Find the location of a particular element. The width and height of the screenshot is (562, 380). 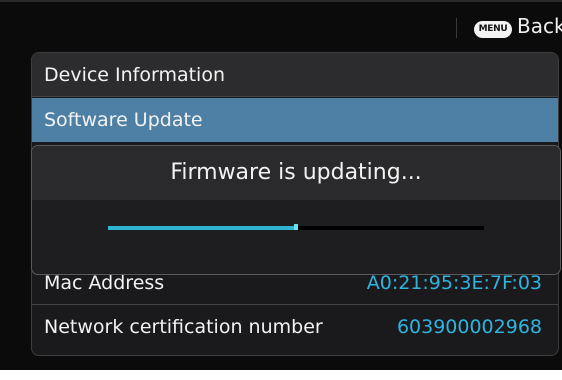

network-certification-value: 603900002968 is located at coordinates (469, 327).